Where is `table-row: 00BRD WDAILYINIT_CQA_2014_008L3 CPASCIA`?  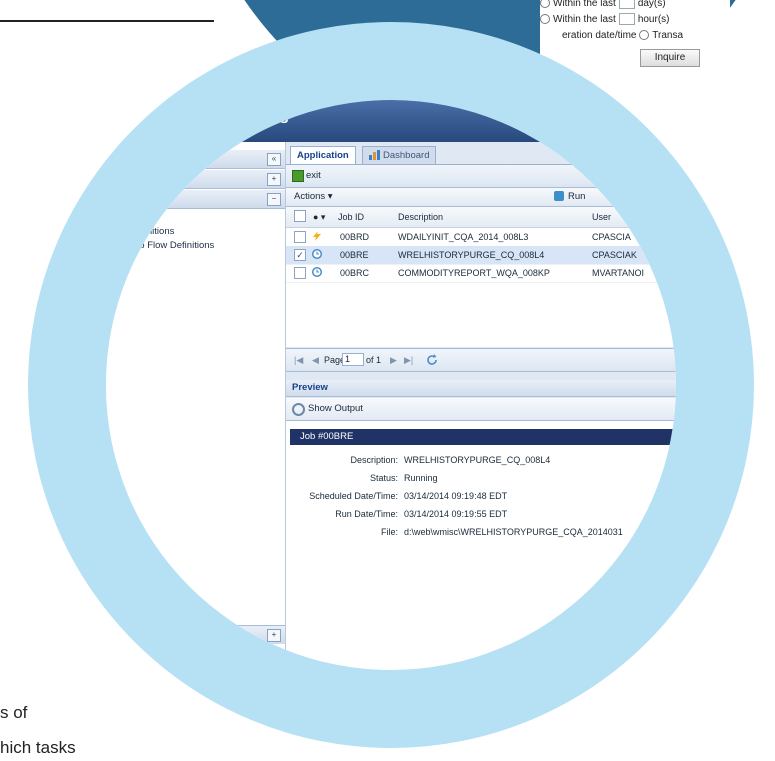 table-row: 00BRD WDAILYINIT_CQA_2014_008L3 CPASCIA is located at coordinates (481, 237).